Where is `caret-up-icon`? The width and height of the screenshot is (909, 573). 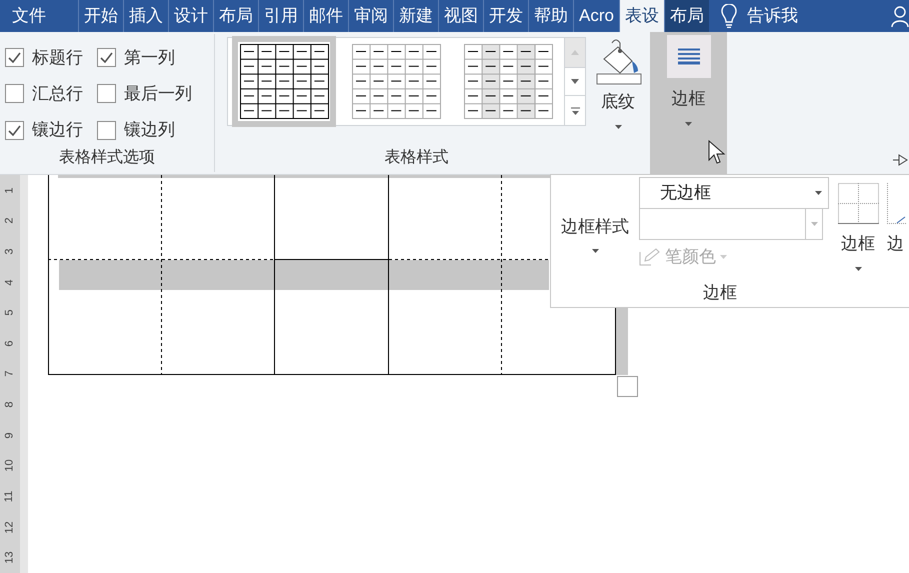 caret-up-icon is located at coordinates (575, 52).